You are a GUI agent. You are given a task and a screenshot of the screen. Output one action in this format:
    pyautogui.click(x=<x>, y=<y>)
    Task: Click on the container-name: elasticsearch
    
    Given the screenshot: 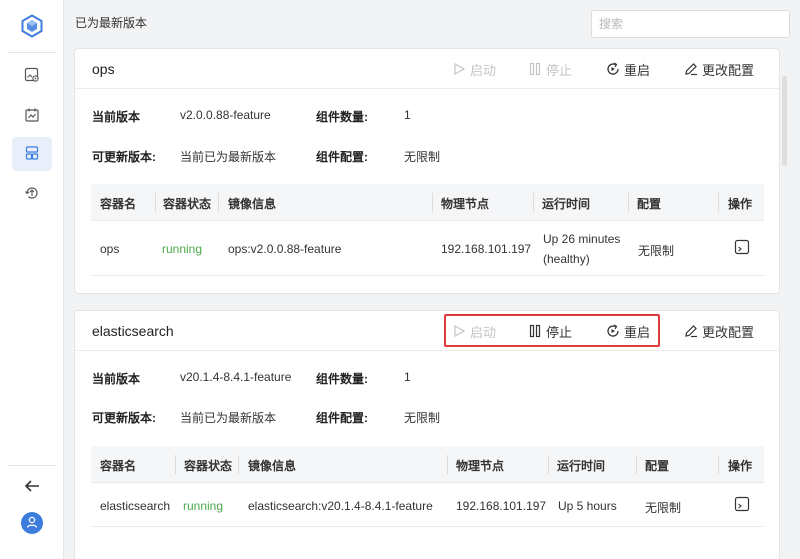 What is the action you would take?
    pyautogui.click(x=135, y=506)
    